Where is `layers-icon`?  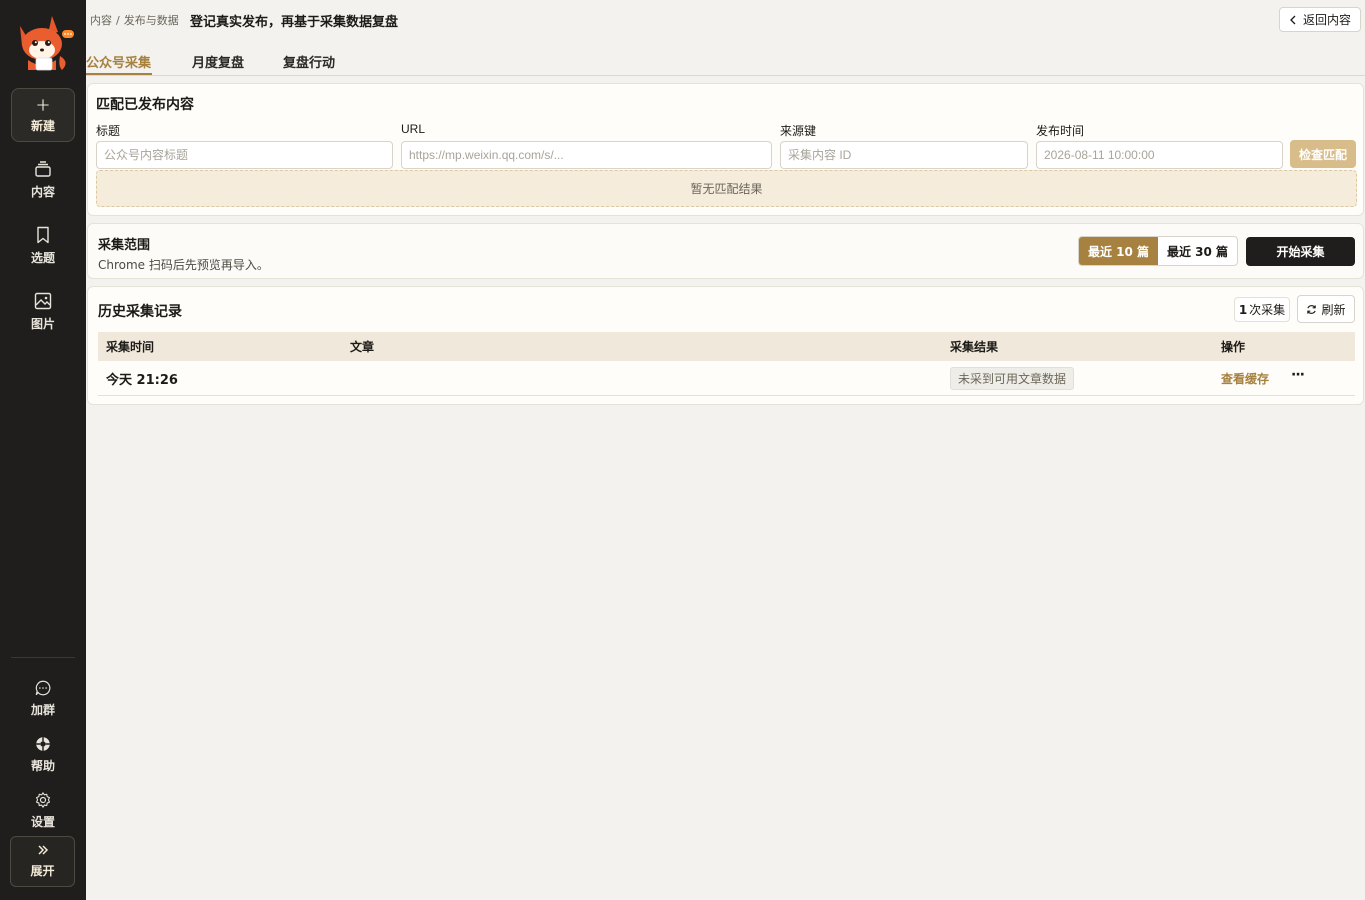
layers-icon is located at coordinates (43, 168).